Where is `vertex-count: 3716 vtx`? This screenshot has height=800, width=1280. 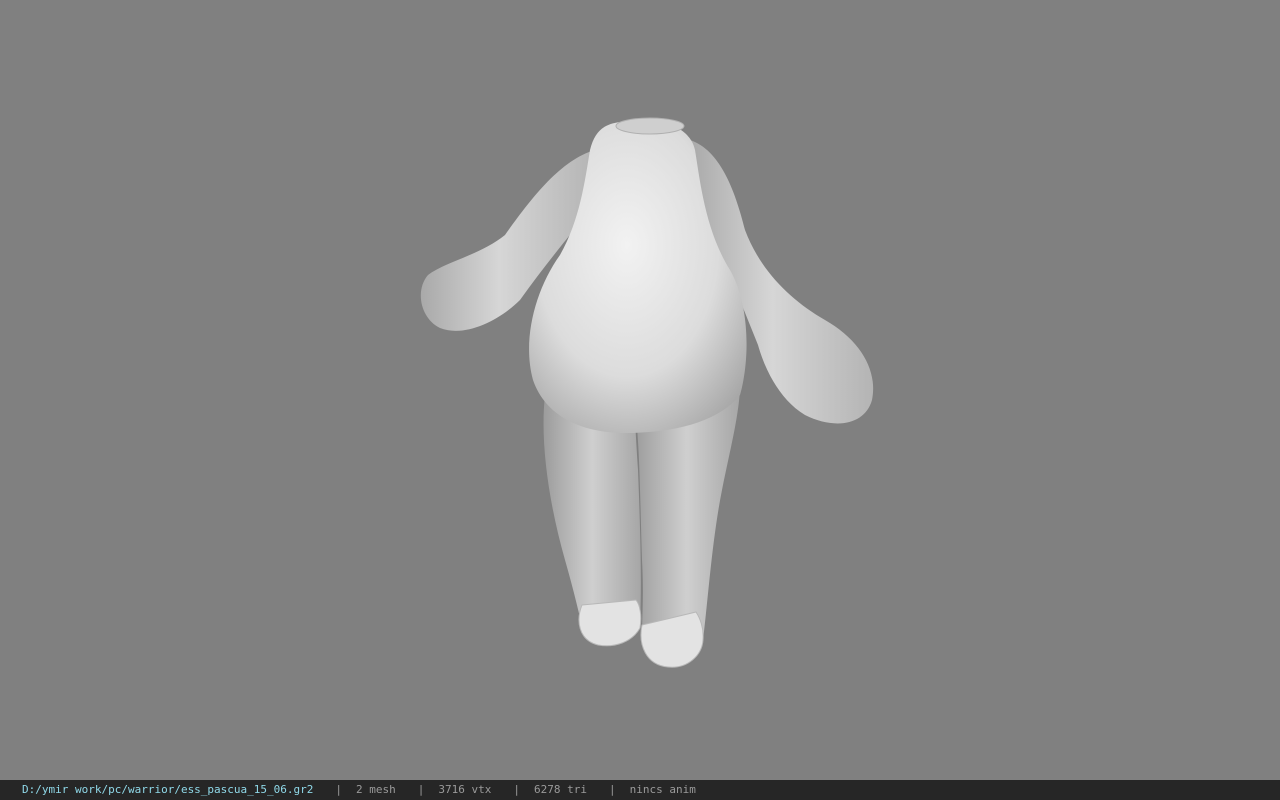 vertex-count: 3716 vtx is located at coordinates (465, 789).